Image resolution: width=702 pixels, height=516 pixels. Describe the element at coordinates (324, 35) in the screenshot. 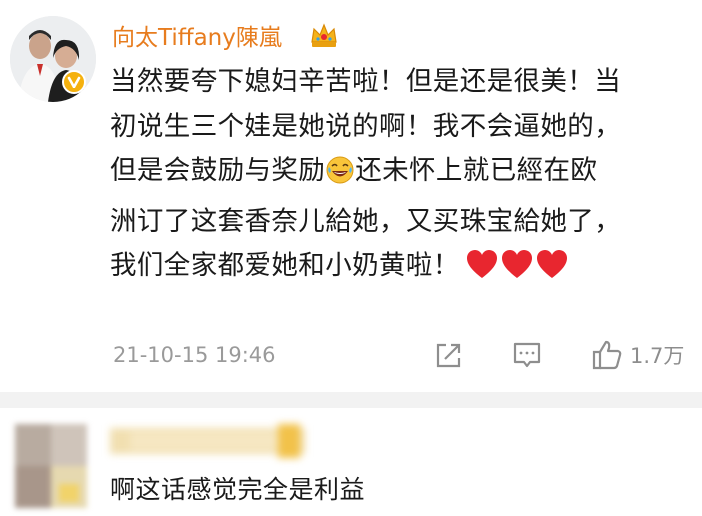

I see `crown-icon` at that location.